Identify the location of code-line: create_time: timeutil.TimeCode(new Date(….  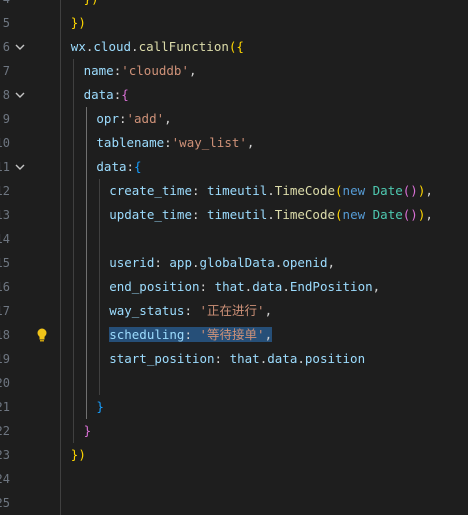
(271, 191).